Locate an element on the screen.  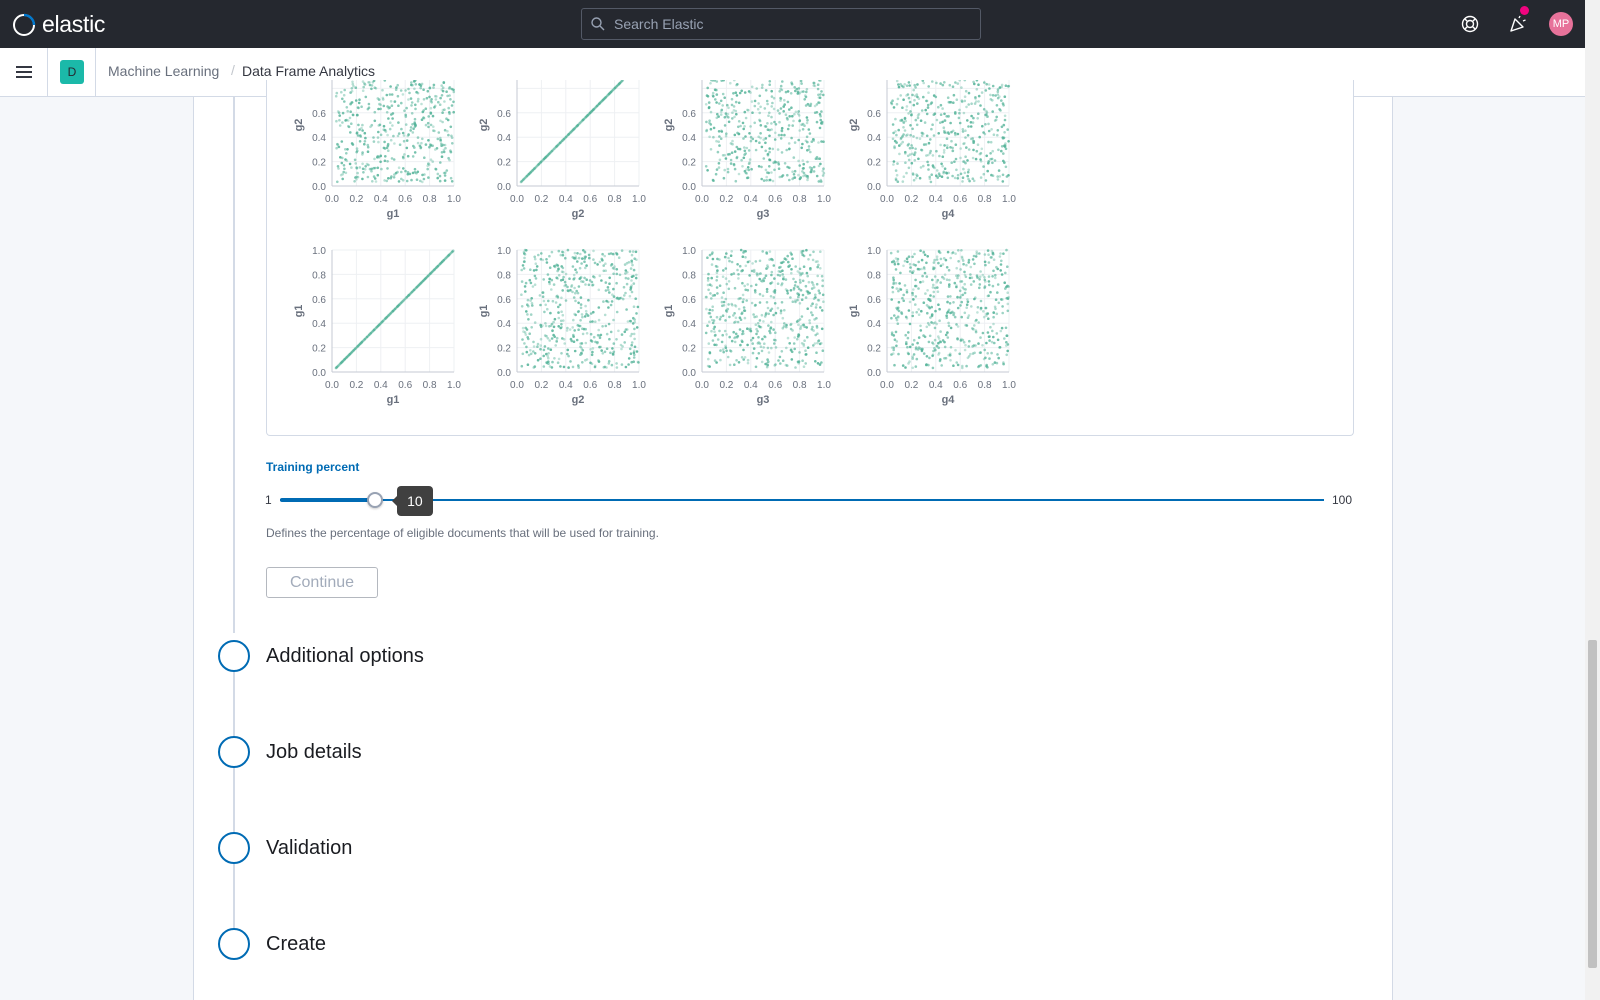
y-tick-label: 0.2 is located at coordinates (874, 163).